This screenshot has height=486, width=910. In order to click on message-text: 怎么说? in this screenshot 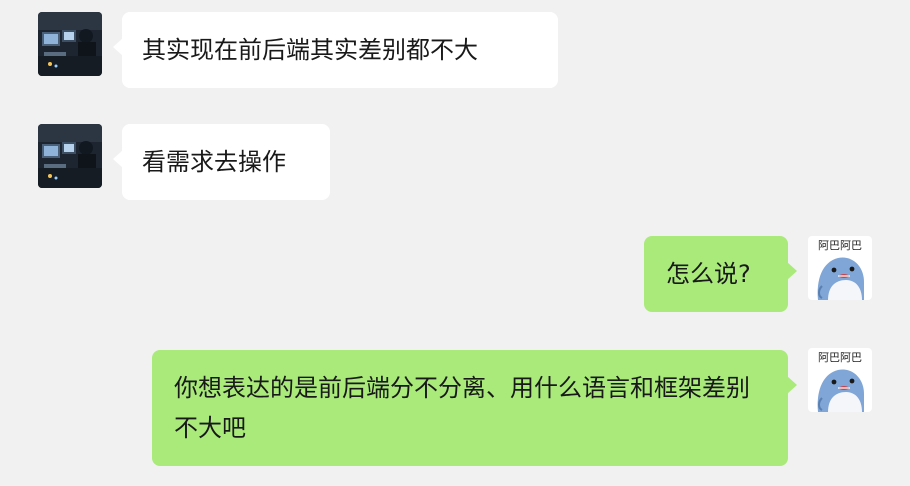, I will do `click(708, 274)`.